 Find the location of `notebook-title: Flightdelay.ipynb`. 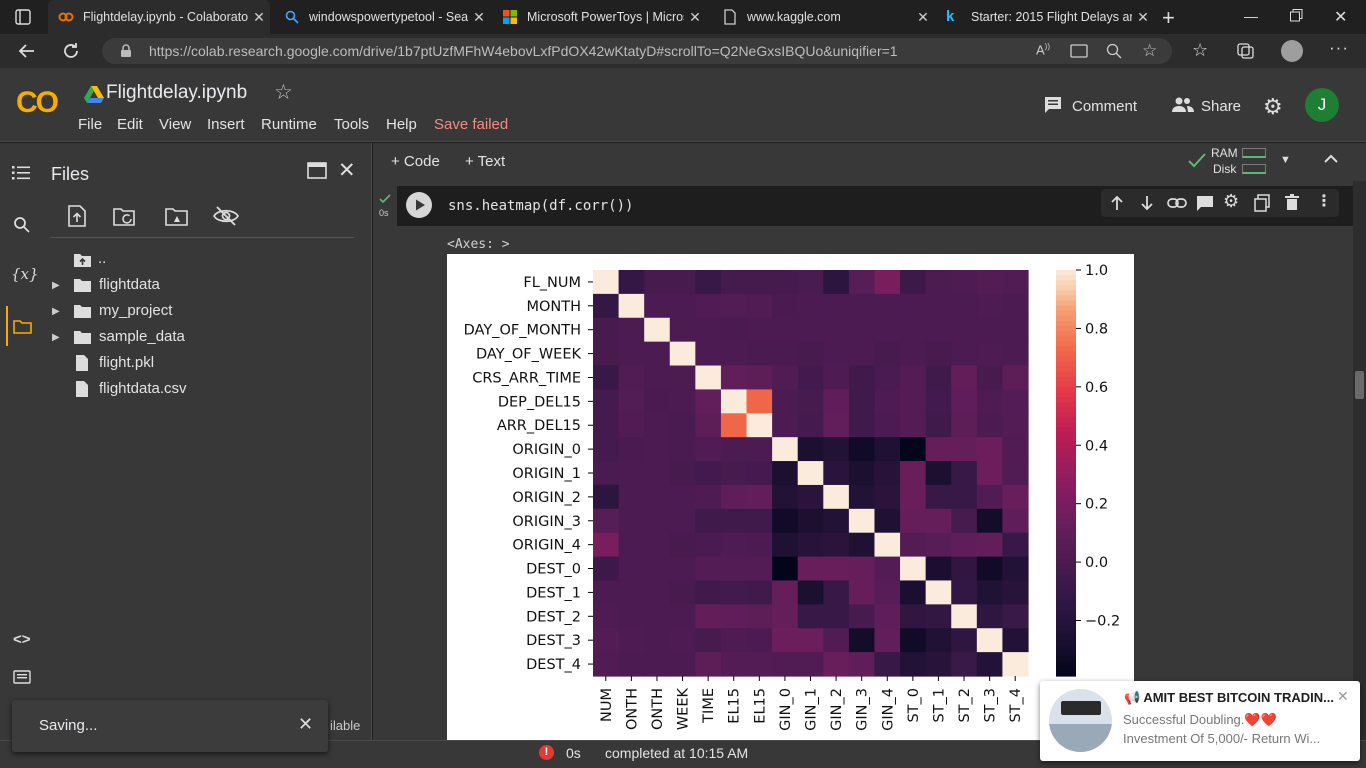

notebook-title: Flightdelay.ipynb is located at coordinates (176, 93).